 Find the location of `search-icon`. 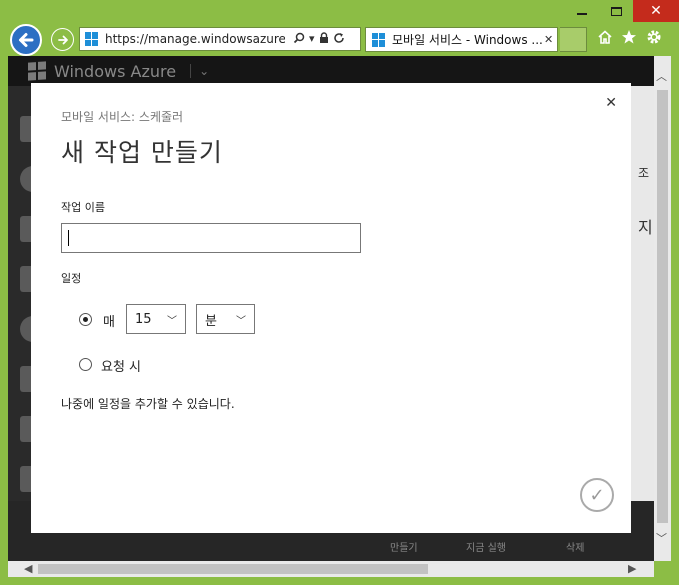

search-icon is located at coordinates (299, 39).